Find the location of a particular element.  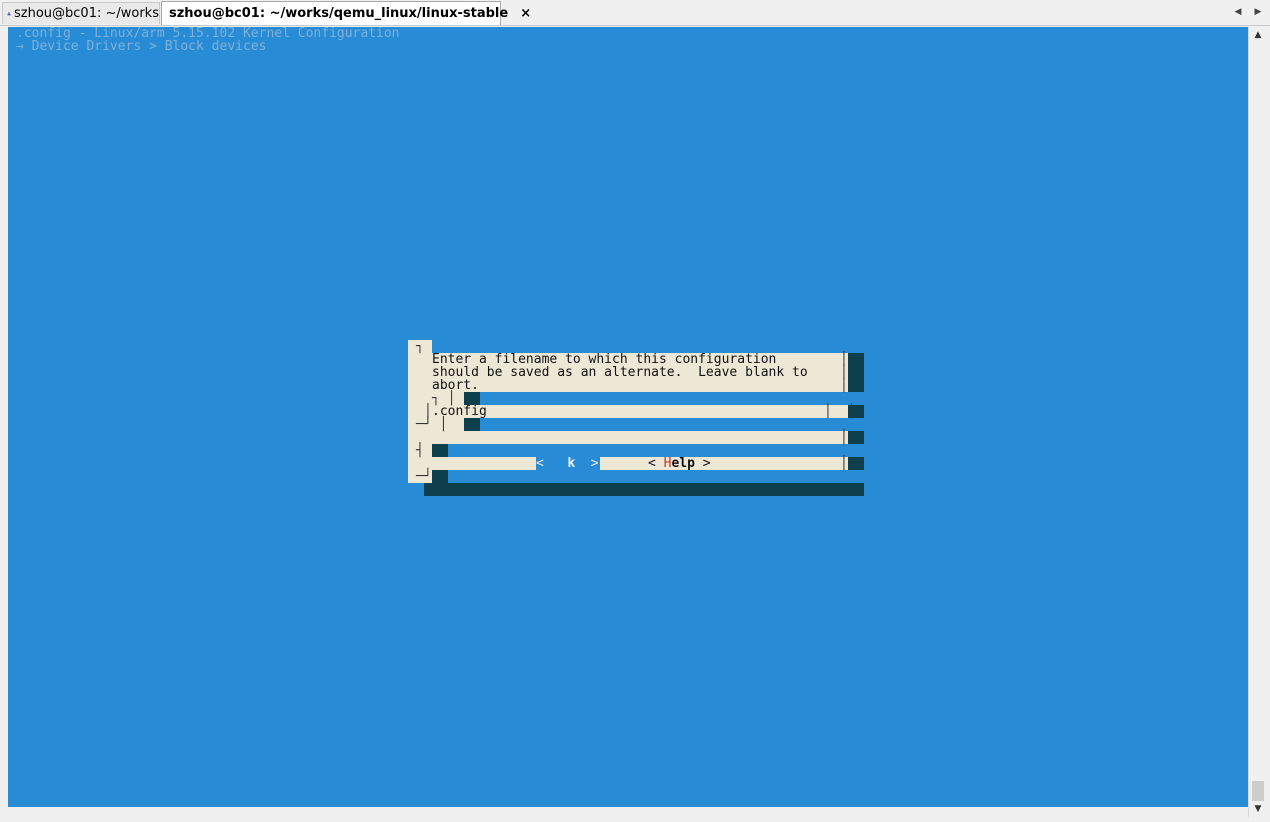

scroll-up-icon: ▲ is located at coordinates (1258, 35).